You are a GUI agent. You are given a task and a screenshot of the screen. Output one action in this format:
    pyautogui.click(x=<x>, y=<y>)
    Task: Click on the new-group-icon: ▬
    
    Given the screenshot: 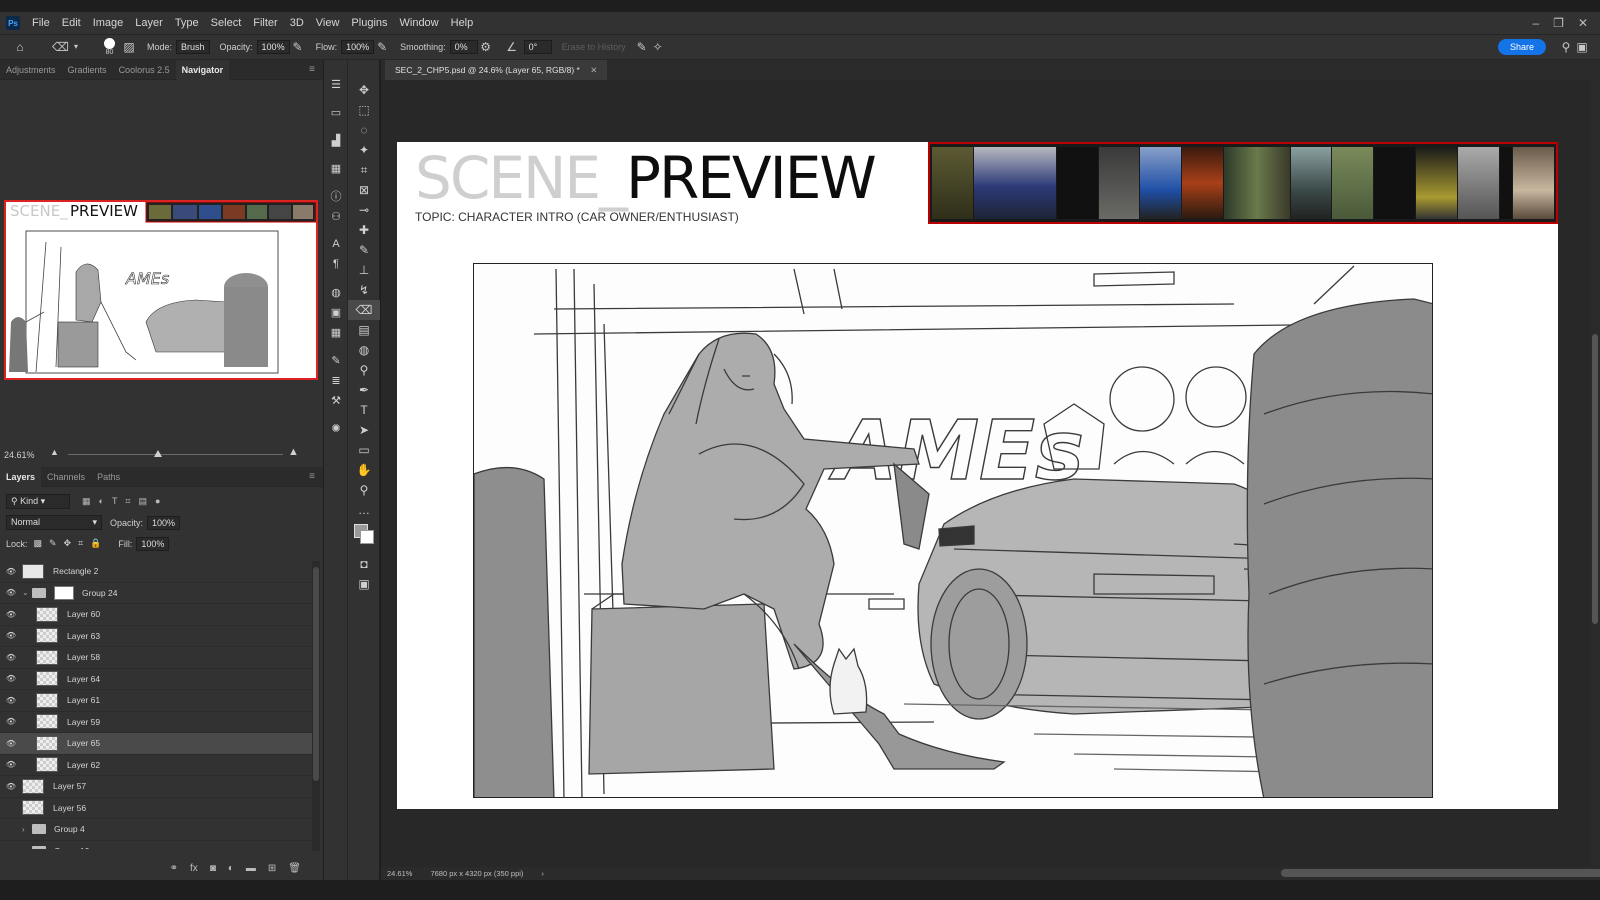 What is the action you would take?
    pyautogui.click(x=251, y=868)
    